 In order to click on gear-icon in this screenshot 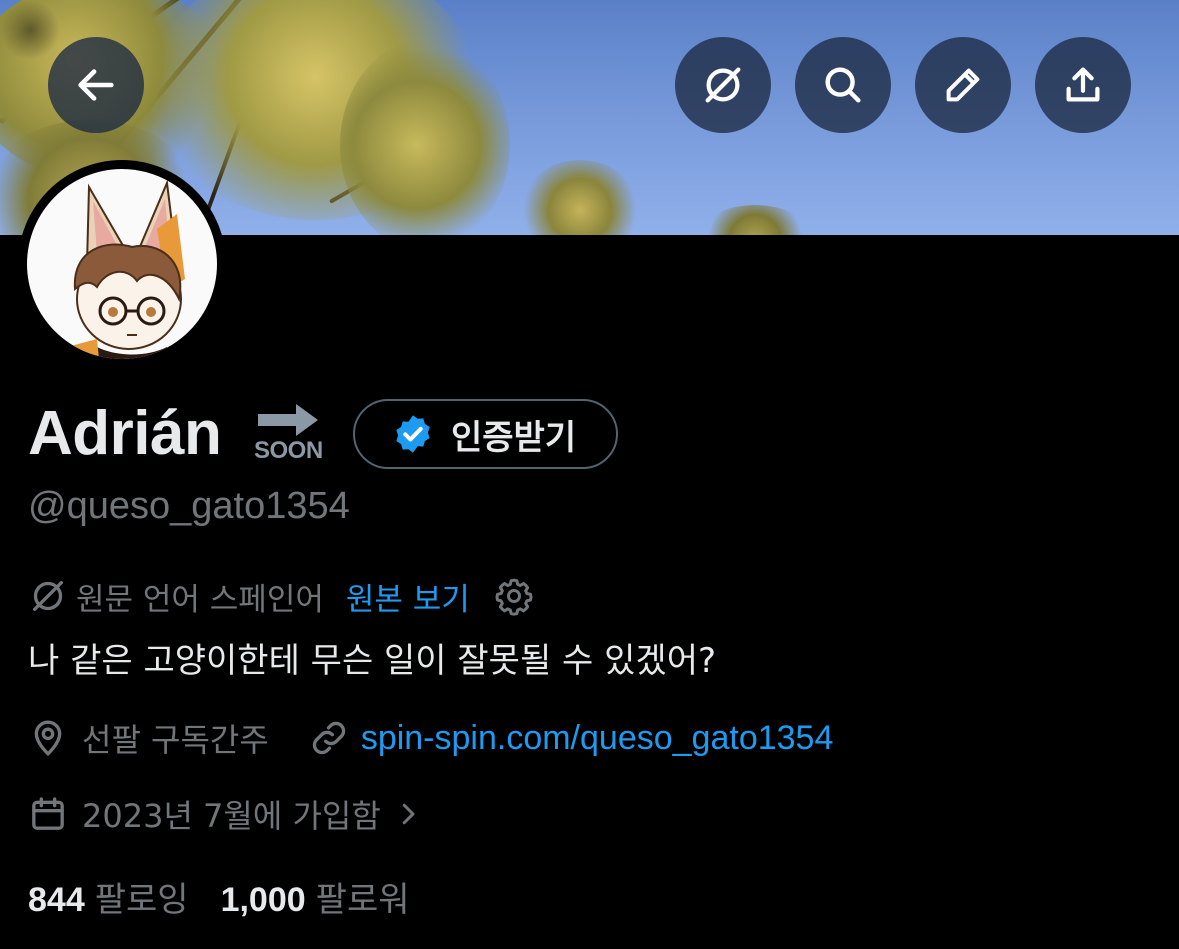, I will do `click(514, 596)`.